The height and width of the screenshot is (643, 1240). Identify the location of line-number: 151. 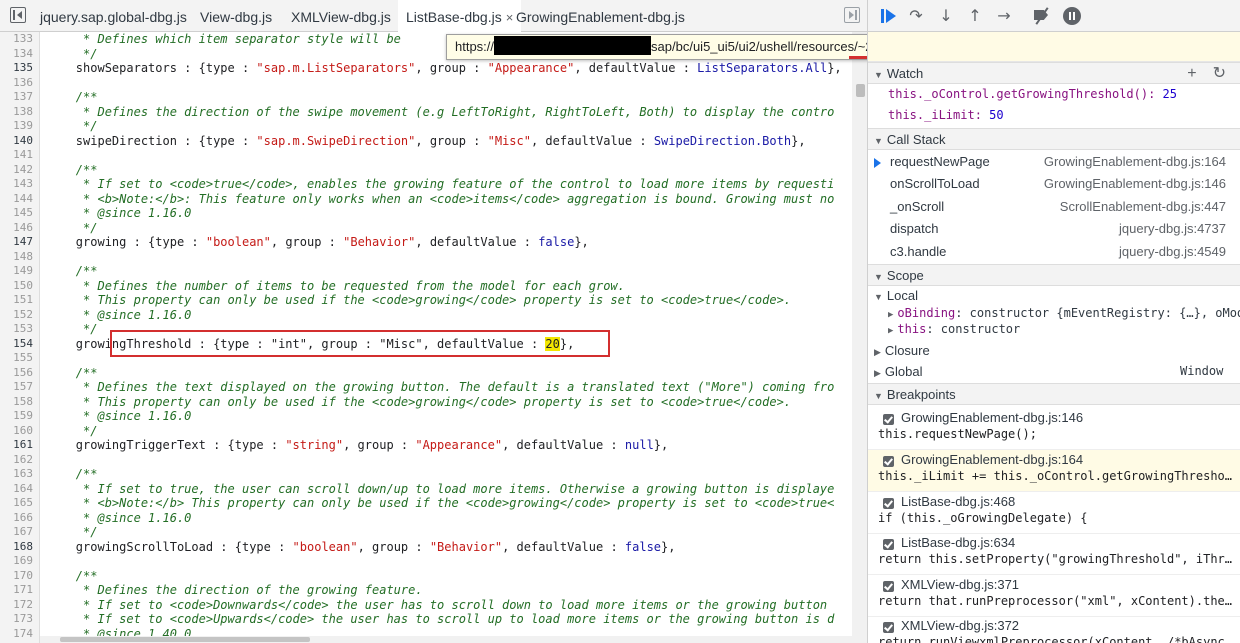
(23, 300).